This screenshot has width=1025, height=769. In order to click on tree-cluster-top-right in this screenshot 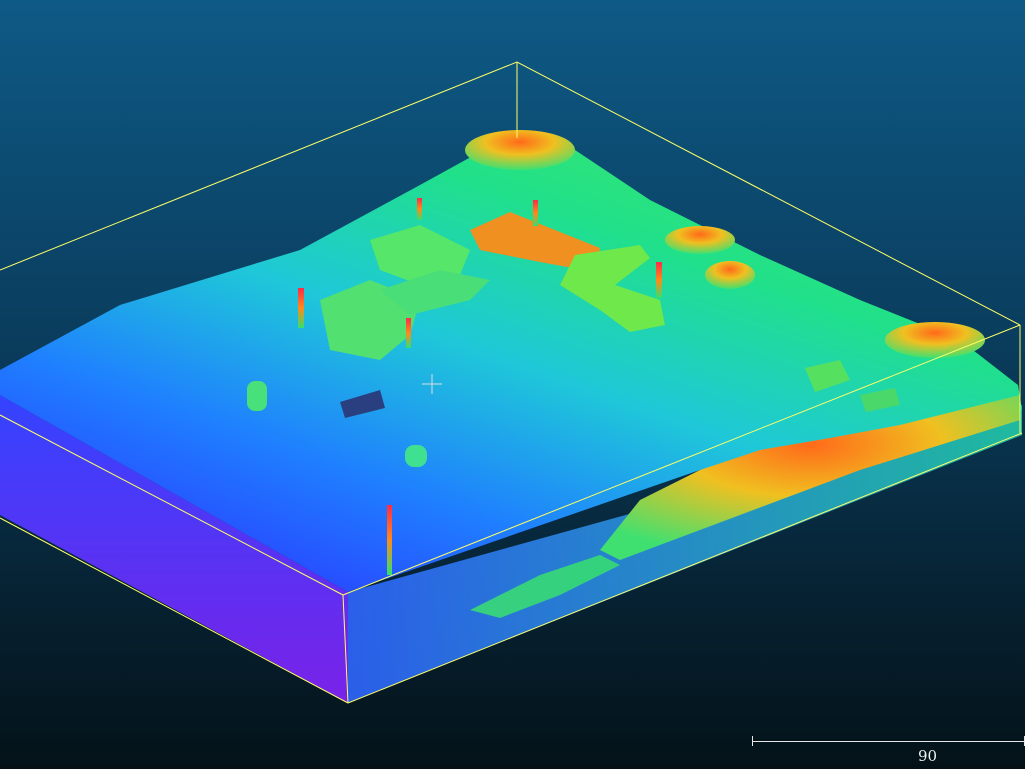, I will do `click(700, 240)`.